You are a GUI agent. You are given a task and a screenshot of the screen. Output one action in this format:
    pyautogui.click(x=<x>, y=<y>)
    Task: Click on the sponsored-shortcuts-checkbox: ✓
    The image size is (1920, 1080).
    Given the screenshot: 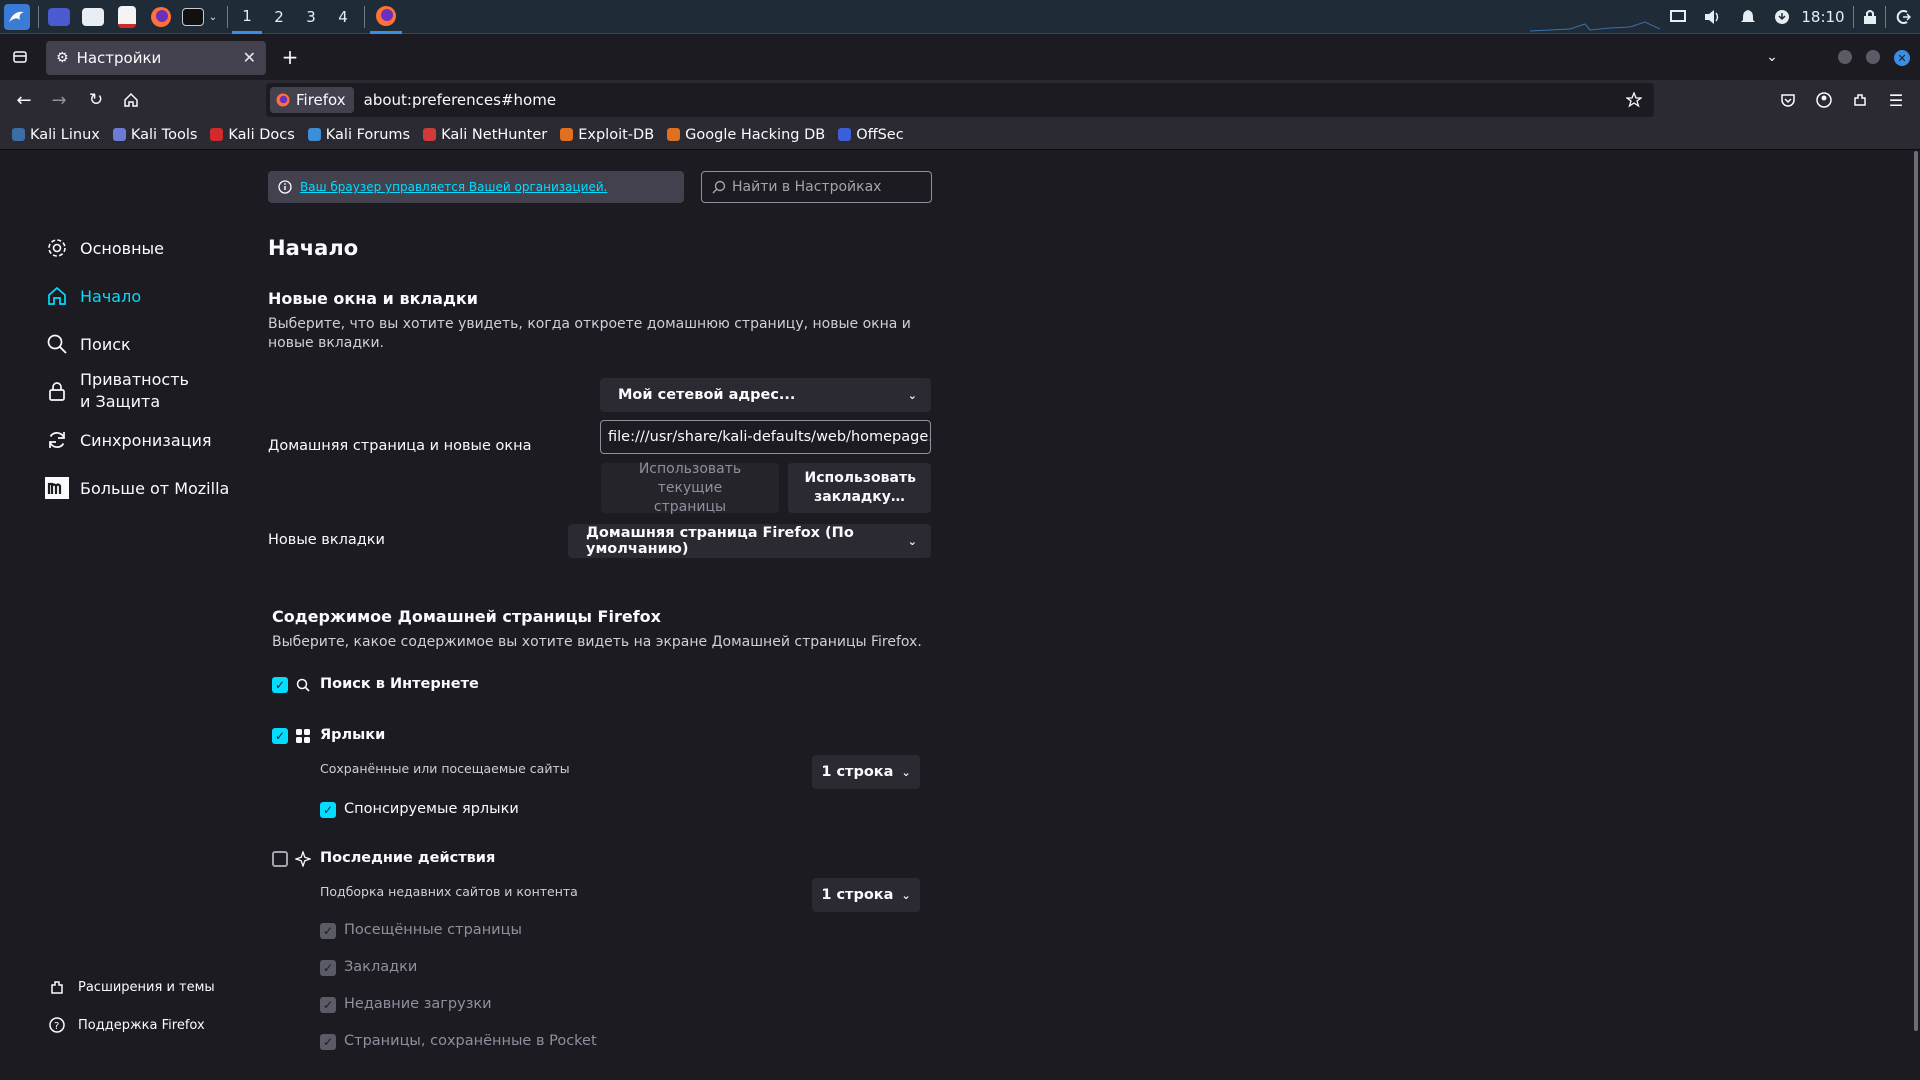 What is the action you would take?
    pyautogui.click(x=328, y=810)
    